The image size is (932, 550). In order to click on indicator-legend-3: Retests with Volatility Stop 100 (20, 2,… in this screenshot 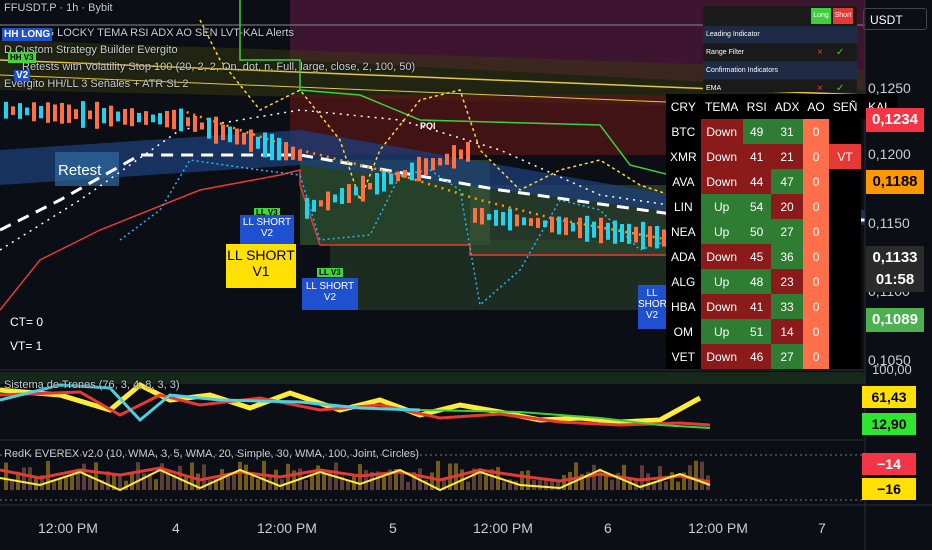, I will do `click(218, 67)`.